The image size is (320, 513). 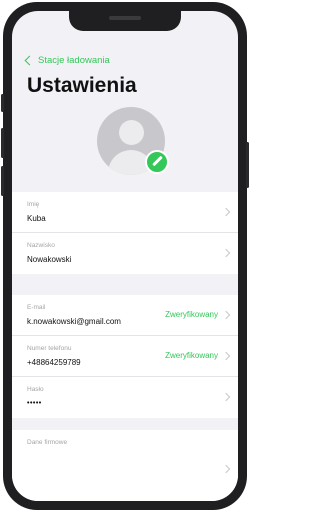 I want to click on first-name-value: Kuba, so click(x=36, y=218).